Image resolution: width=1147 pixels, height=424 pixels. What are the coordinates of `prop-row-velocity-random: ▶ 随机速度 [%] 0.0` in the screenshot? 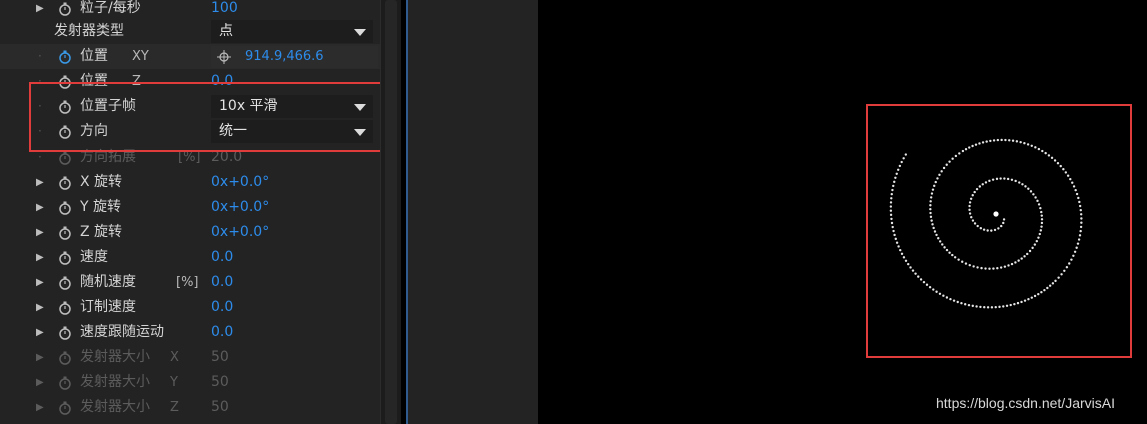 It's located at (190, 282).